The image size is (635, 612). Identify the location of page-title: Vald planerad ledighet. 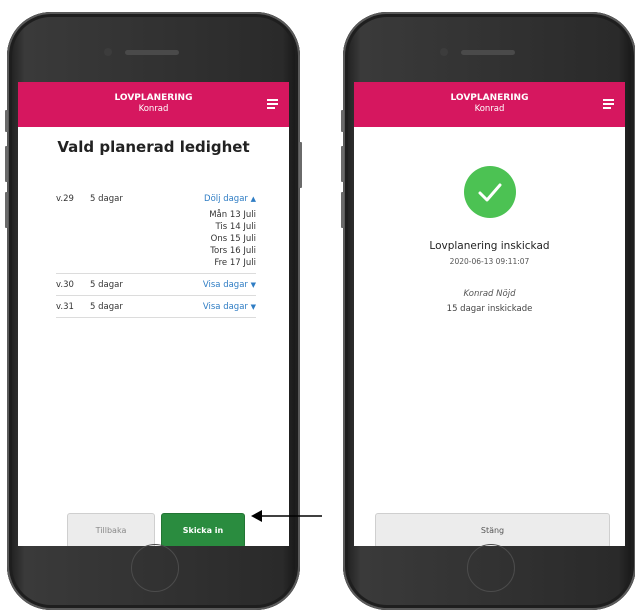
(153, 147).